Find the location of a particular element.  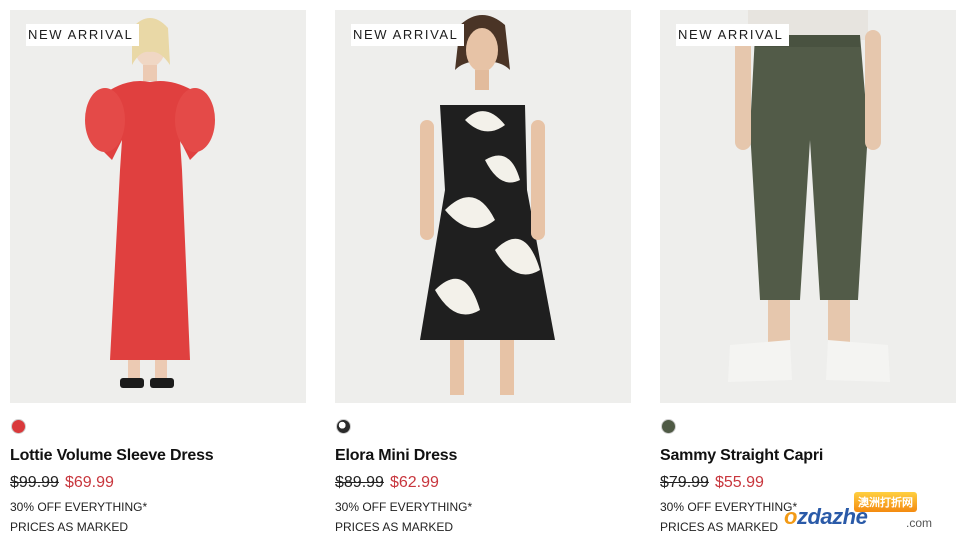

price-row: $79.99 $55.99 is located at coordinates (712, 483).